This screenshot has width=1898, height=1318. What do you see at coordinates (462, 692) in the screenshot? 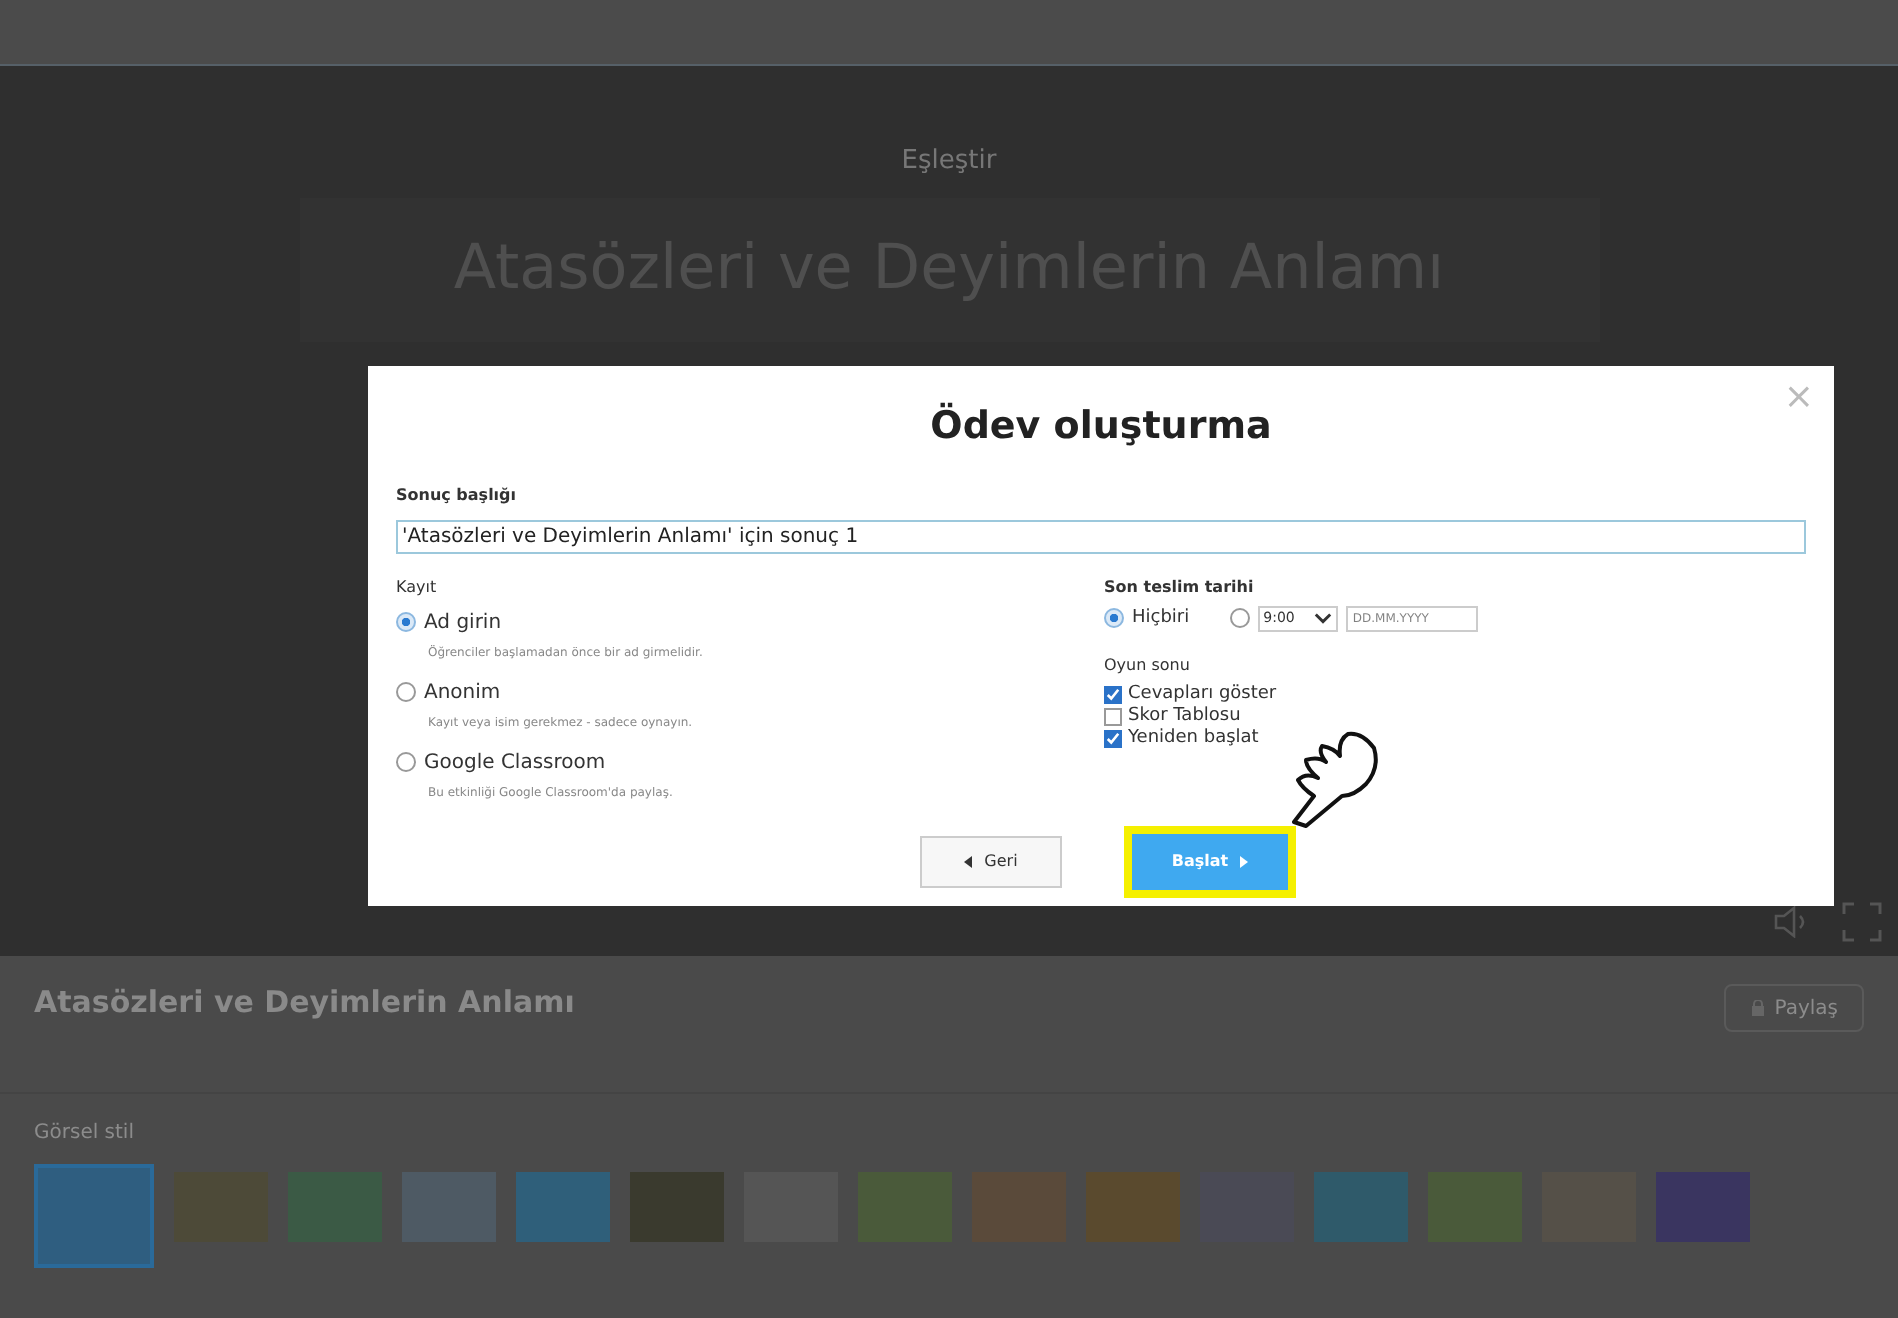
I see `option-label: Anonim` at bounding box center [462, 692].